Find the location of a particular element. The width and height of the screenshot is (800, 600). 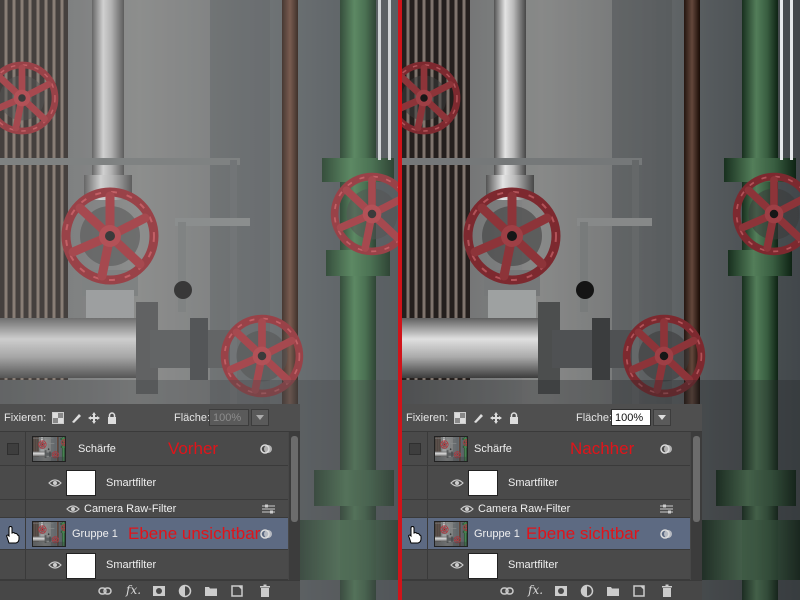

overlay-label: Ebene sichtbar is located at coordinates (583, 533).